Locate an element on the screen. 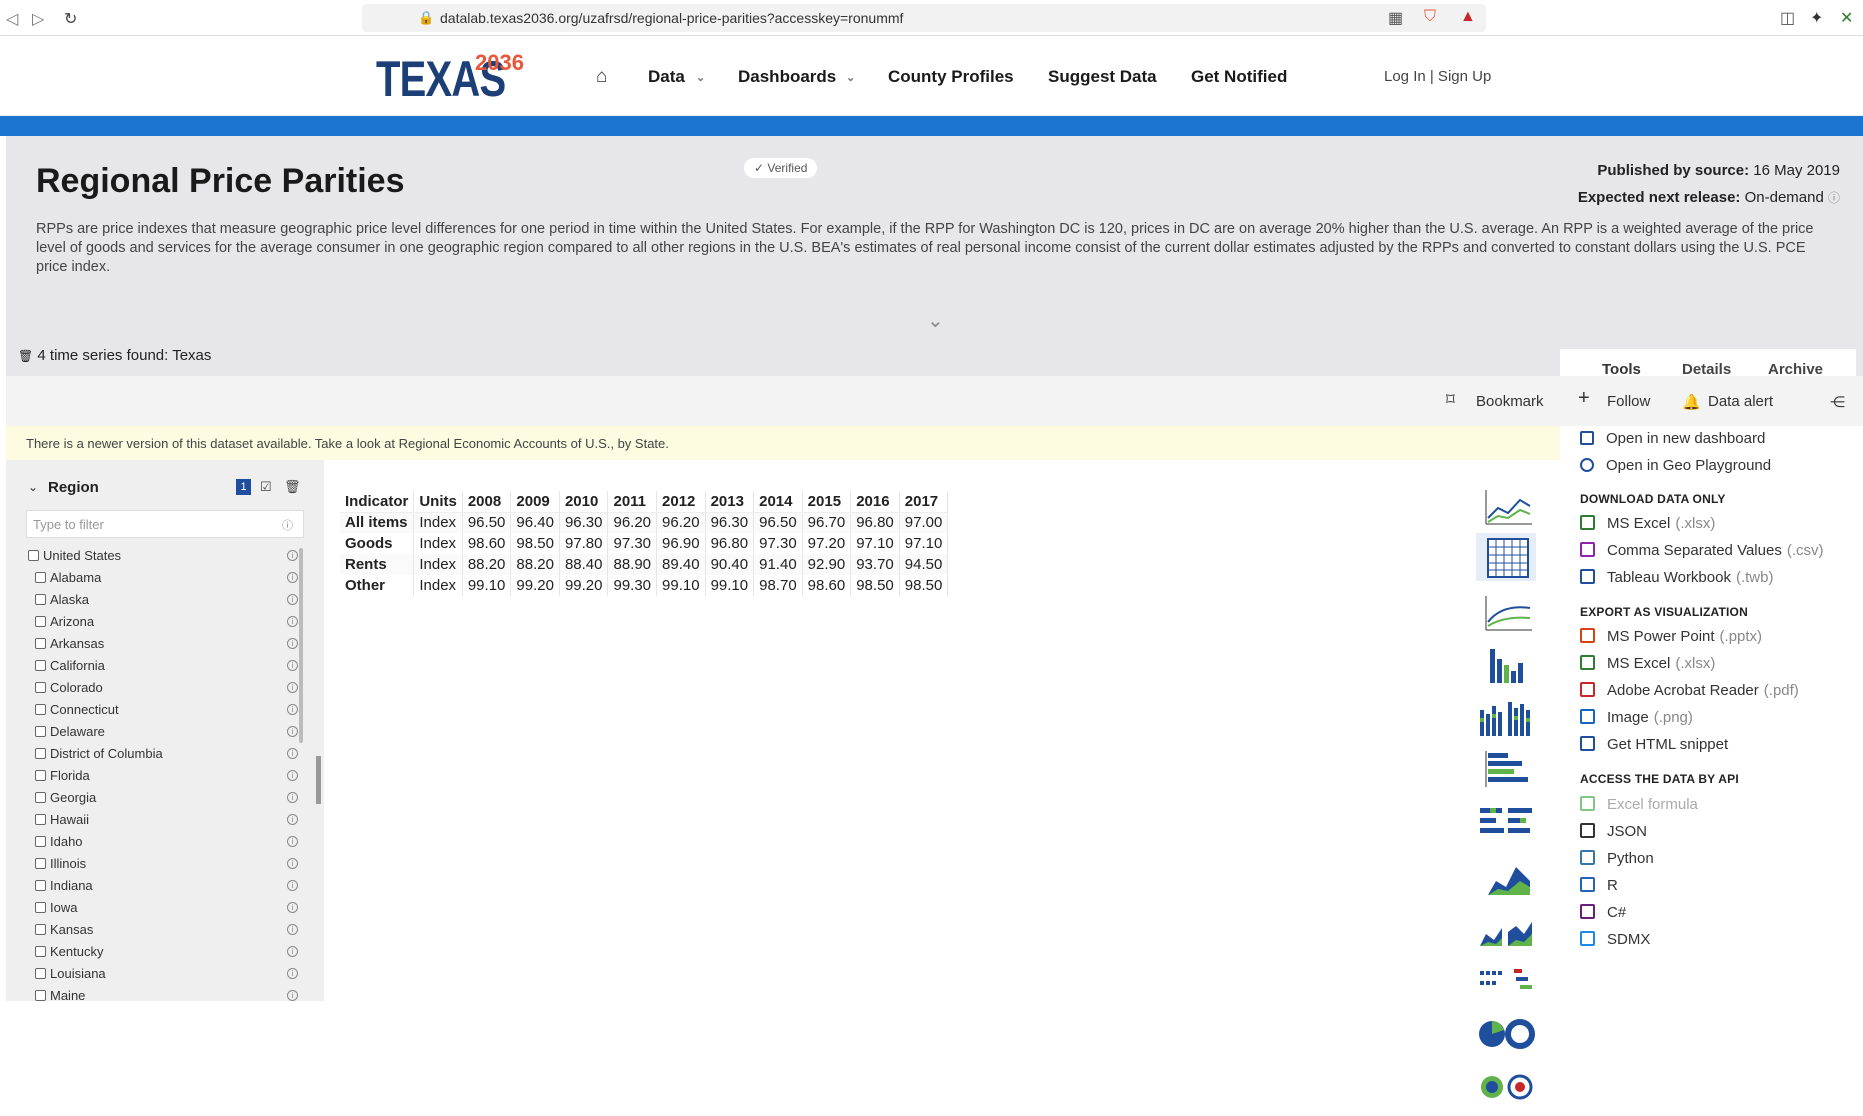 This screenshot has height=1116, width=1863. region-item: Alaska i is located at coordinates (163, 603).